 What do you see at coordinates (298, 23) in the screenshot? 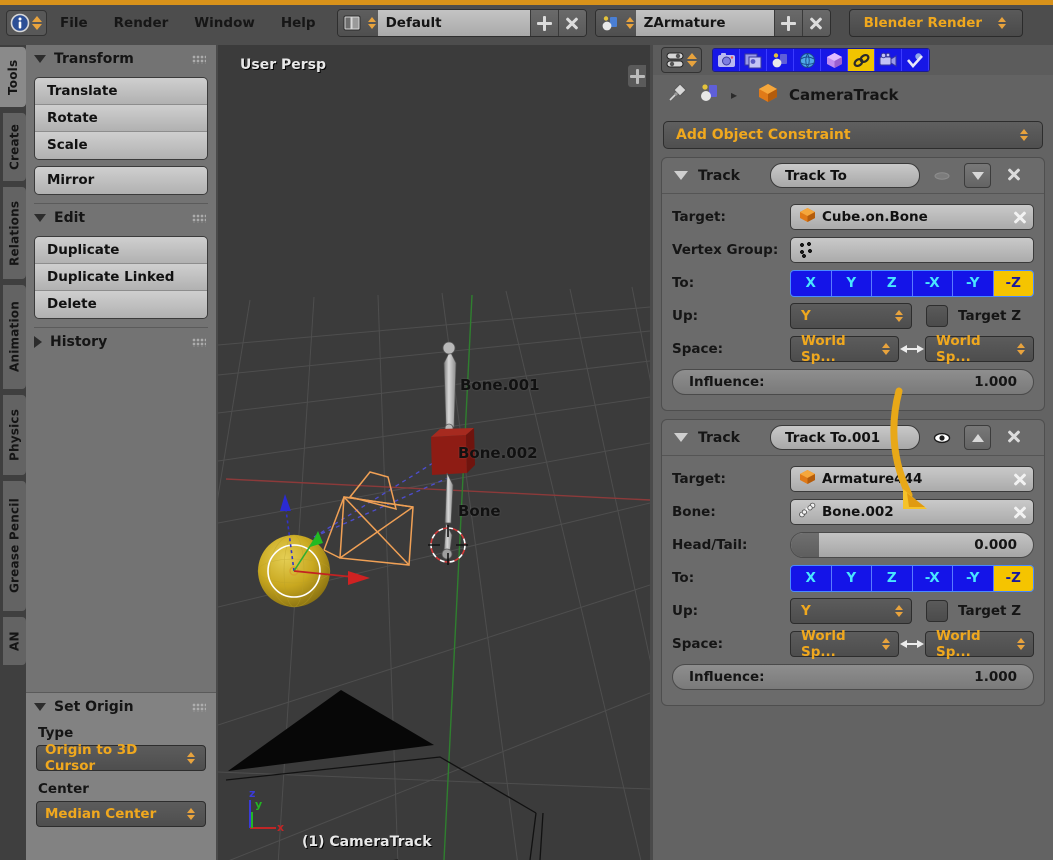
I see `menu-help: Help` at bounding box center [298, 23].